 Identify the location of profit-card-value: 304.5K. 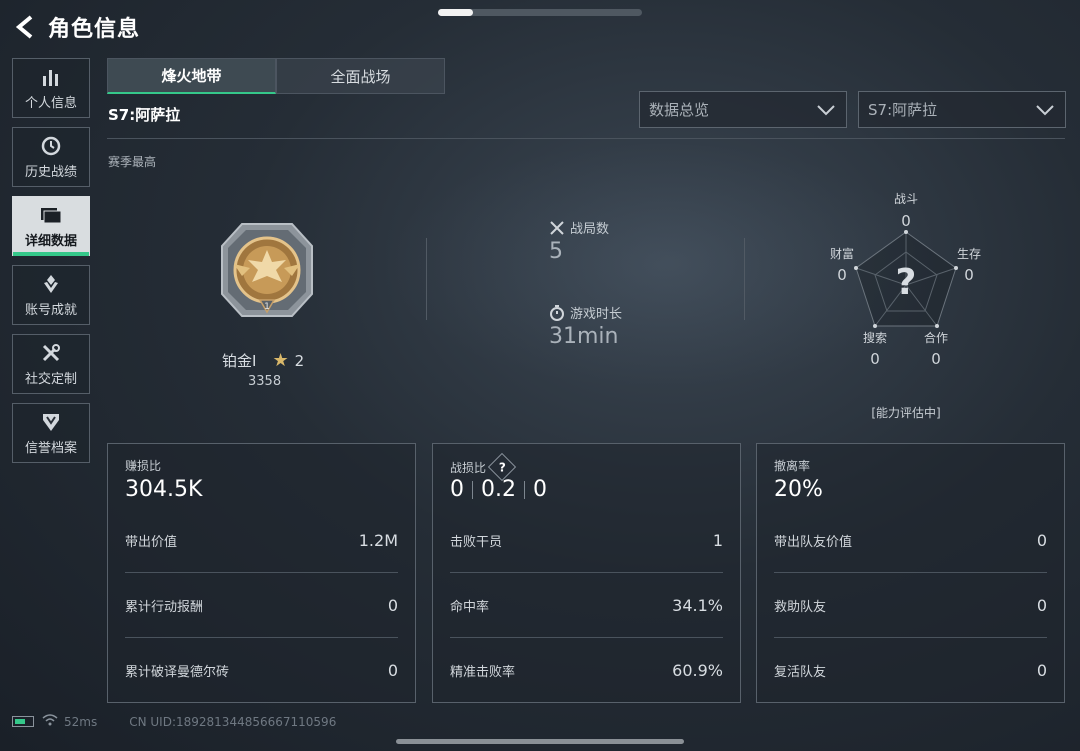
(164, 489).